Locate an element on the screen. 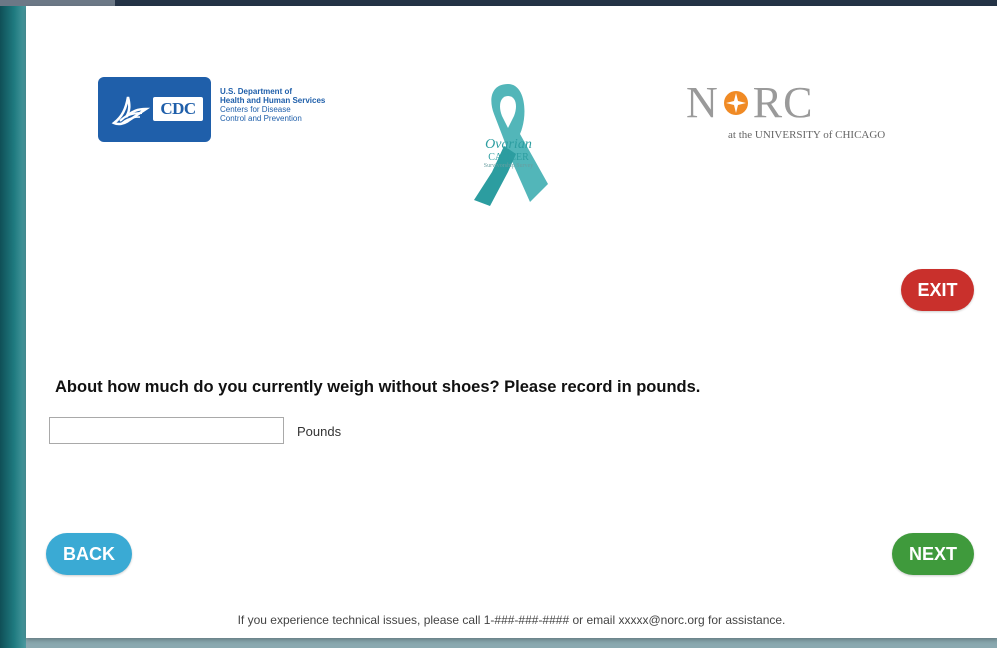 The height and width of the screenshot is (648, 997). next-button: NEXT is located at coordinates (933, 554).